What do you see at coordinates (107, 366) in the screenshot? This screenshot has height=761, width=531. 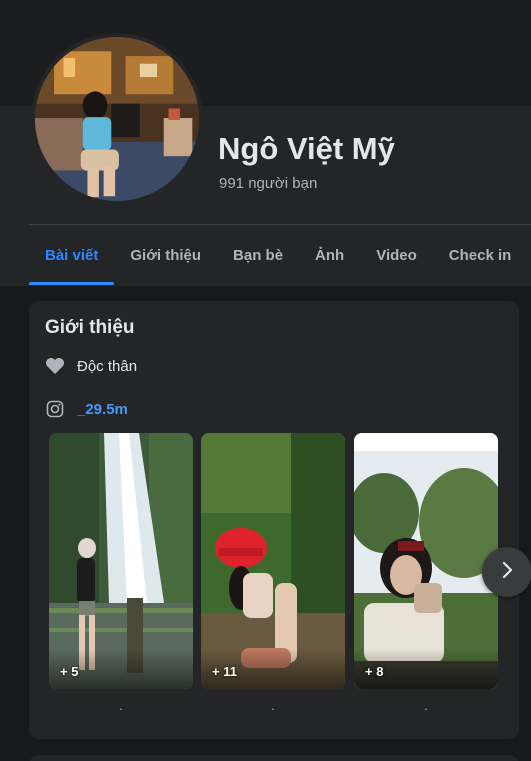 I see `relationship-status: Độc thân` at bounding box center [107, 366].